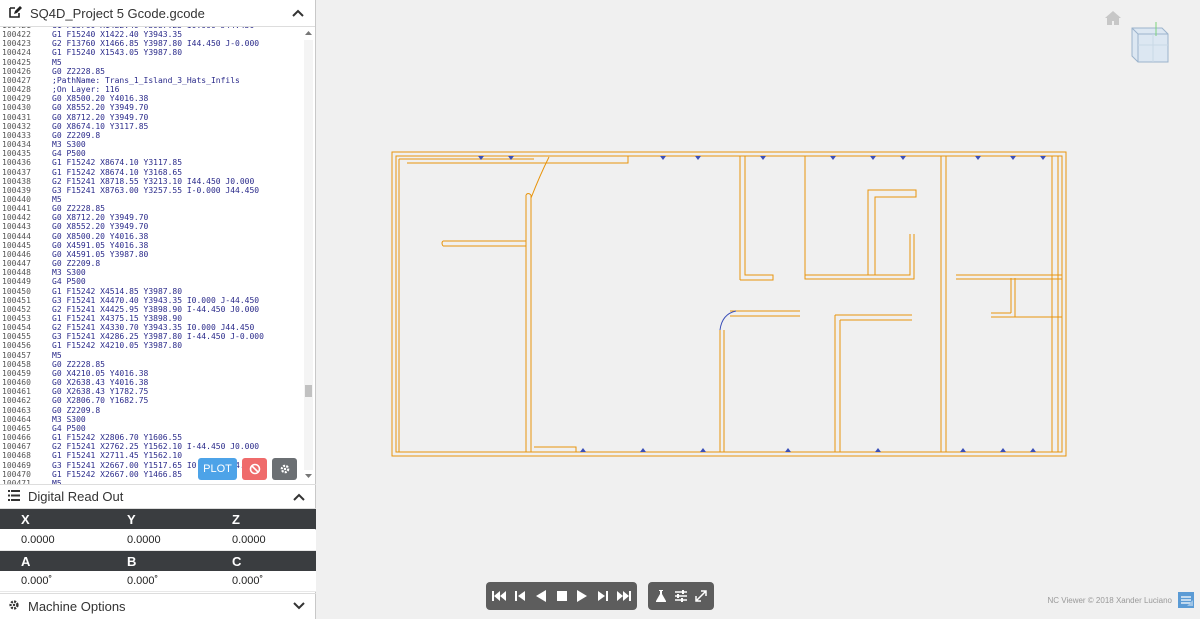 Image resolution: width=1200 pixels, height=619 pixels. Describe the element at coordinates (69, 282) in the screenshot. I see `line-code: G4 P500` at that location.